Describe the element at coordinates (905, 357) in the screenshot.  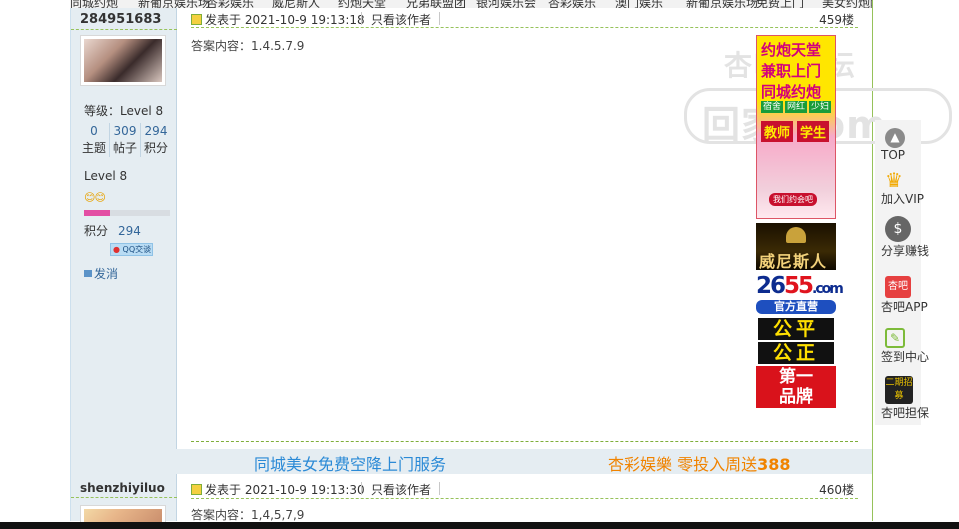
I see `tool-label: 签到中心` at that location.